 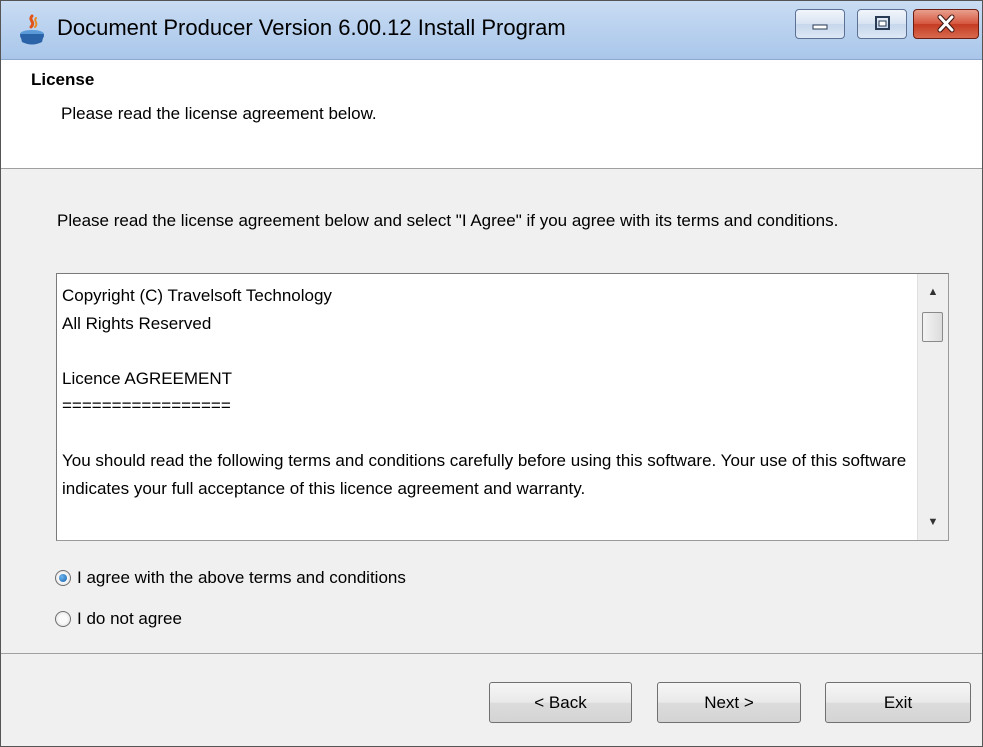 I want to click on scroll-thumb, so click(x=932, y=327).